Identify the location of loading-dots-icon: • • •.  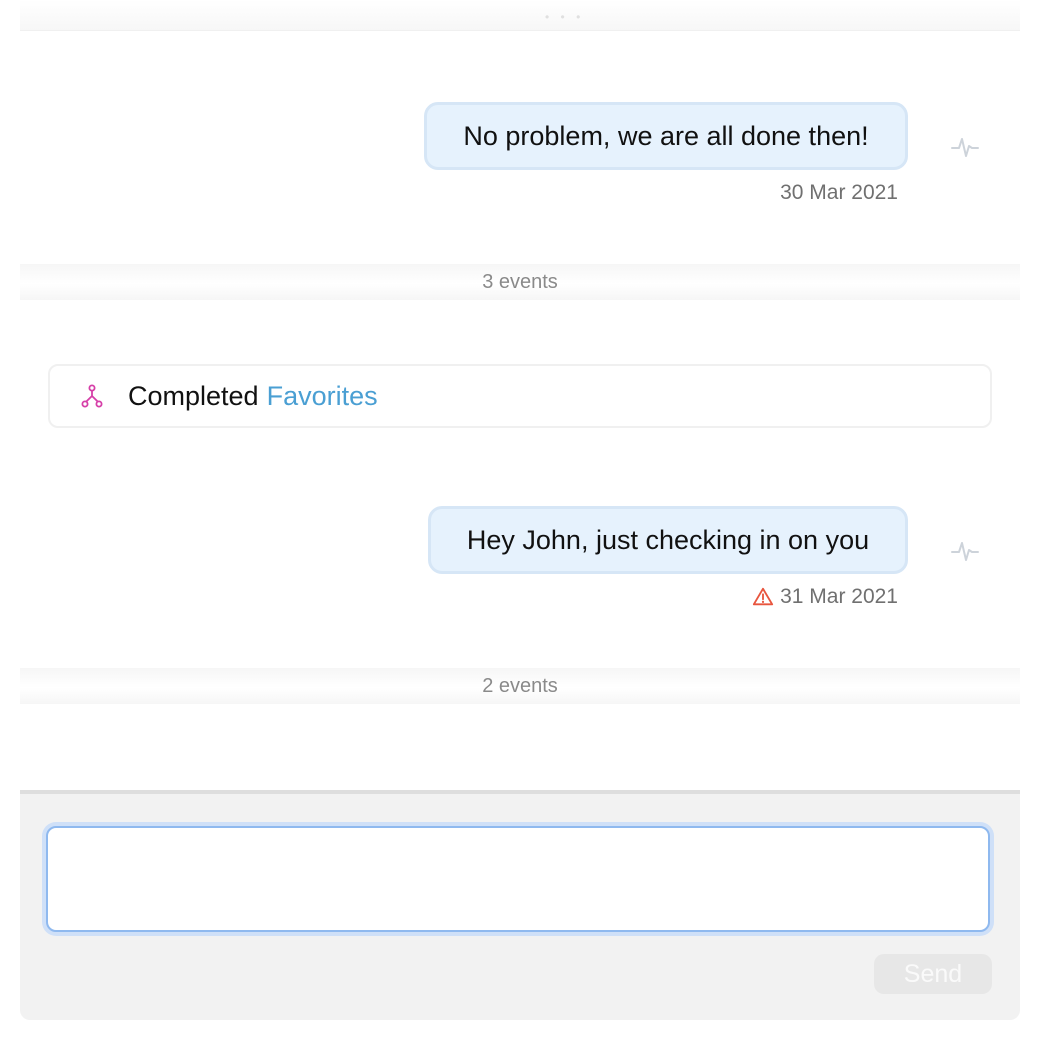
(565, 17).